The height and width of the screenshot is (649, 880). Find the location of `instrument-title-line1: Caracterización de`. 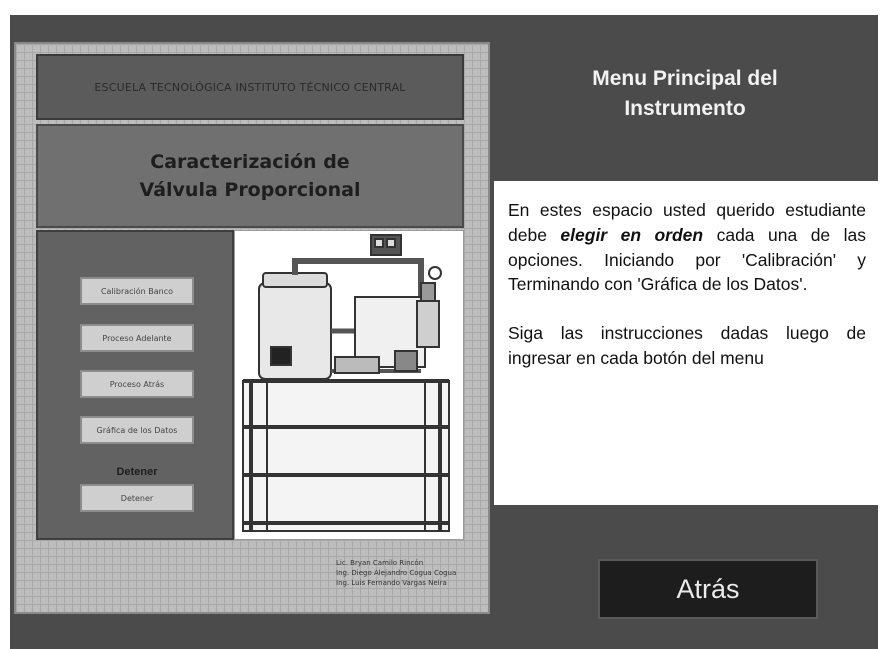

instrument-title-line1: Caracterización de is located at coordinates (250, 162).